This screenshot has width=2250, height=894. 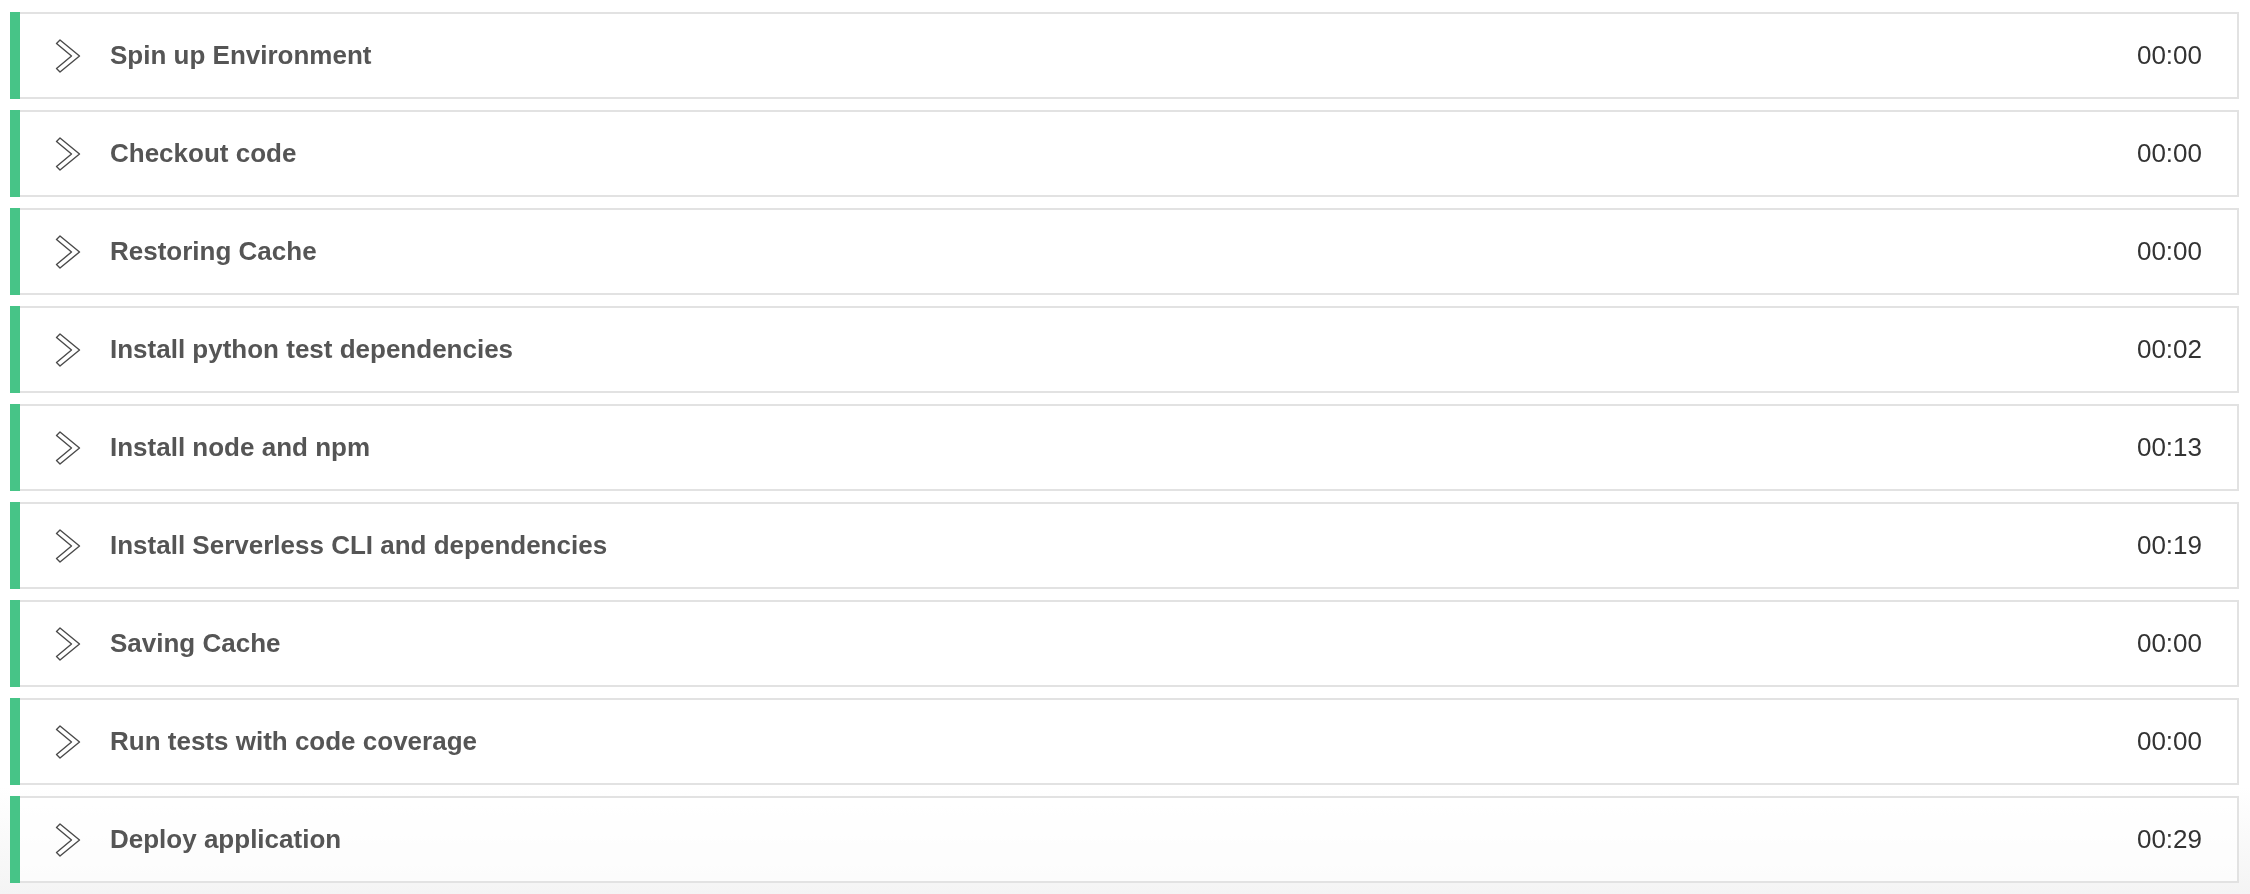 What do you see at coordinates (312, 349) in the screenshot?
I see `step-name: Install python test dependencies` at bounding box center [312, 349].